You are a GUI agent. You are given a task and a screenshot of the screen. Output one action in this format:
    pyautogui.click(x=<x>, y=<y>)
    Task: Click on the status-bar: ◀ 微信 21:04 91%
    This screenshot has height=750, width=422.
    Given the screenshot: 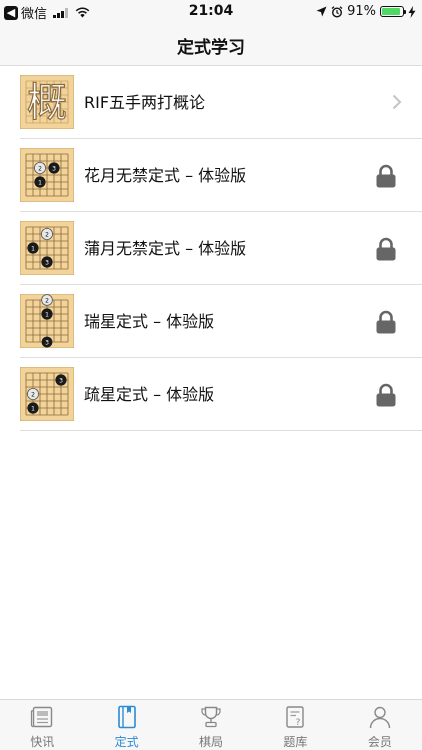 What is the action you would take?
    pyautogui.click(x=211, y=12)
    